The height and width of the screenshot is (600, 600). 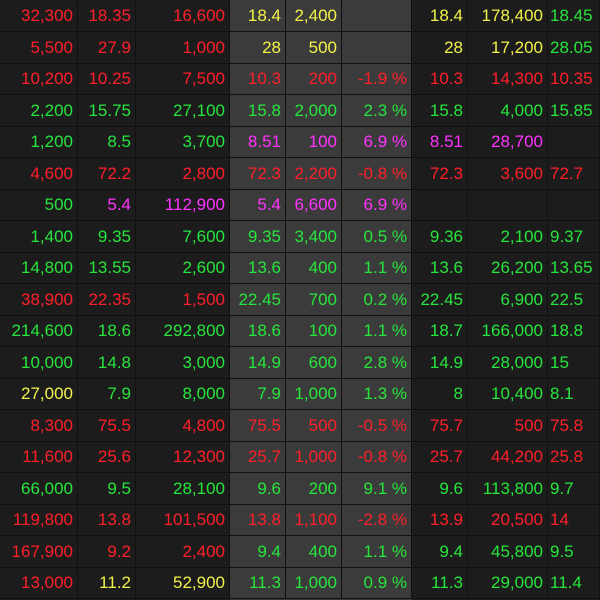 What do you see at coordinates (183, 362) in the screenshot?
I see `table-cell: 3,000` at bounding box center [183, 362].